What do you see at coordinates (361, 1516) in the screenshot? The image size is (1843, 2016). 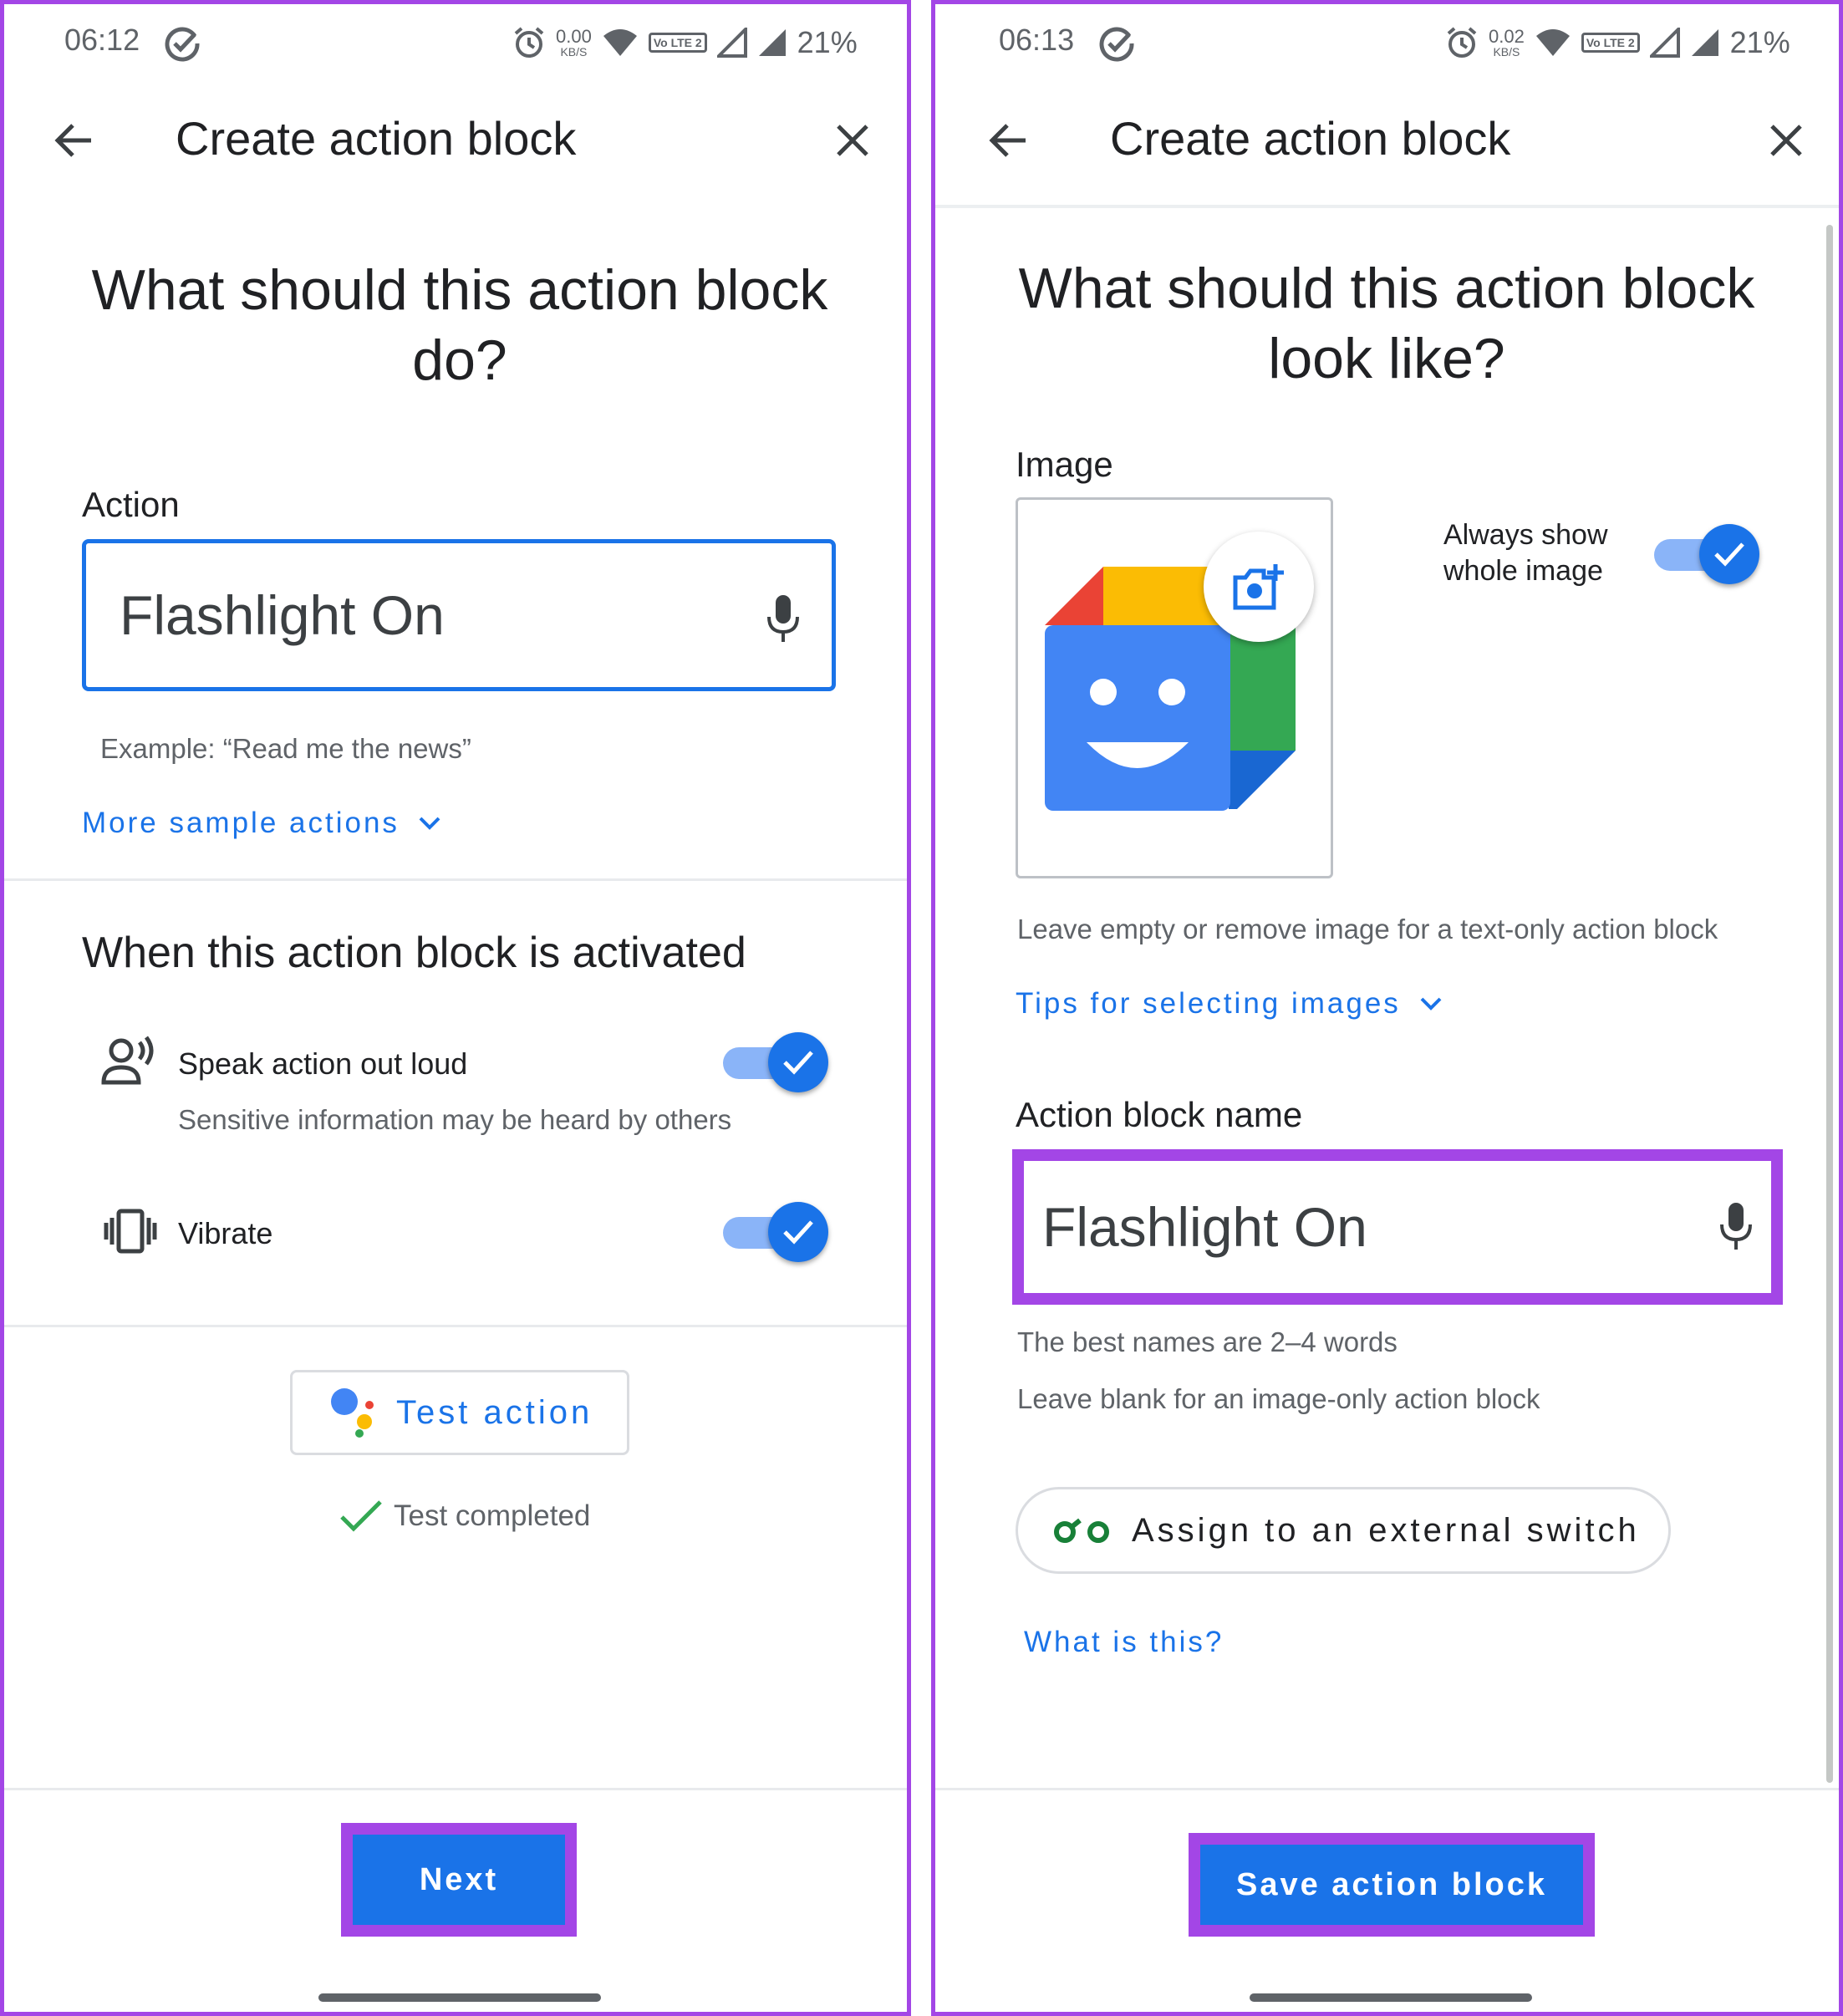 I see `checkmark-icon` at bounding box center [361, 1516].